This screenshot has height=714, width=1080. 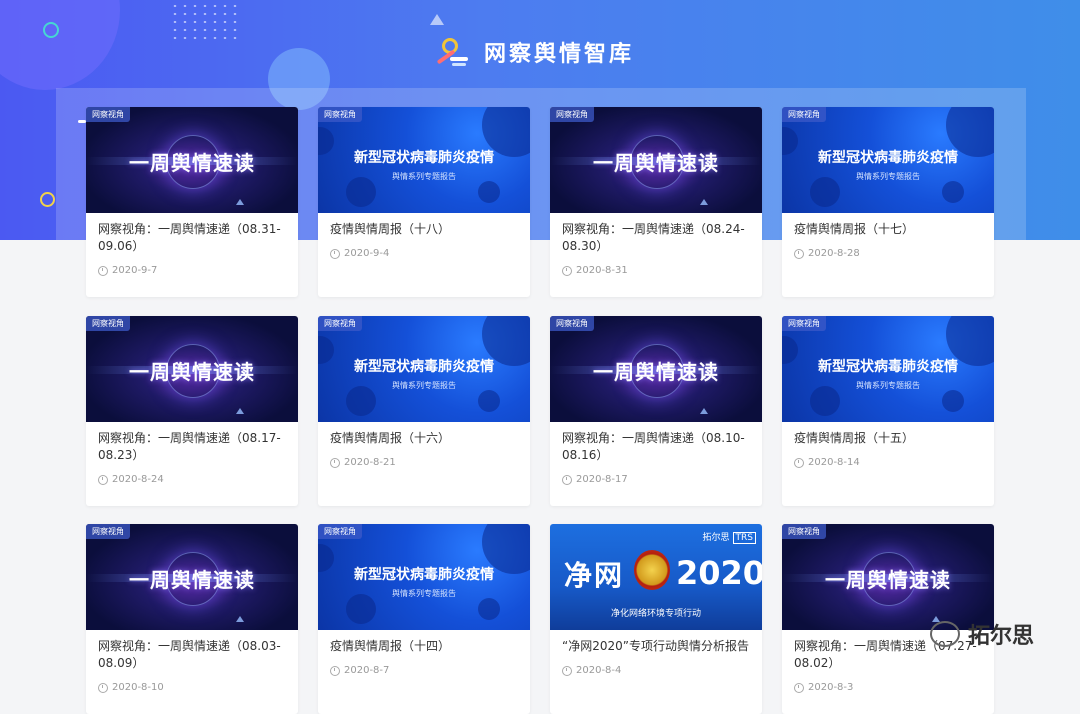 What do you see at coordinates (656, 447) in the screenshot?
I see `card-title: 网察视角：一周舆情速递（08.10-08.16）` at bounding box center [656, 447].